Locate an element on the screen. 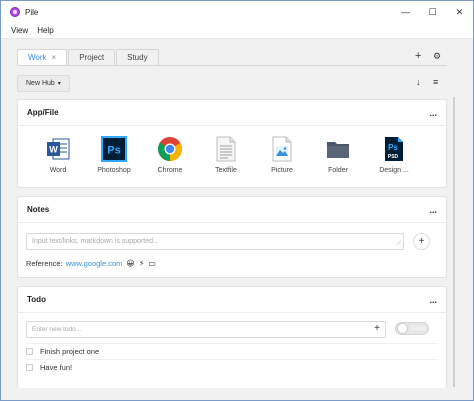 Image resolution: width=474 pixels, height=401 pixels. app-label: Textfile is located at coordinates (226, 170).